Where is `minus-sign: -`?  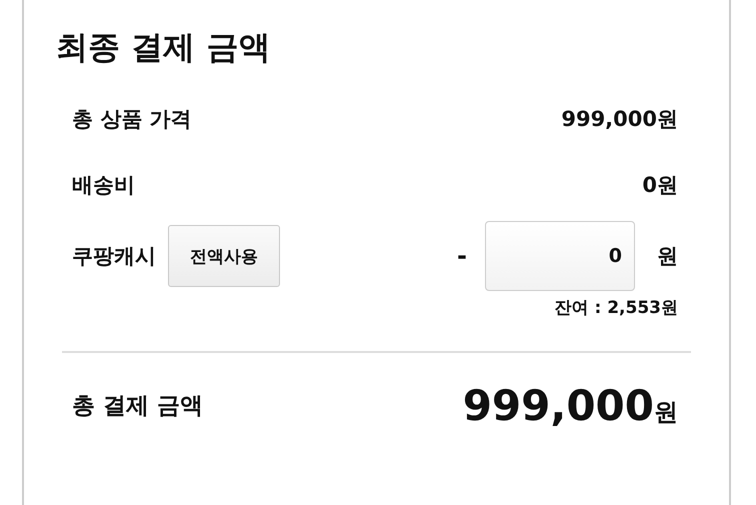
minus-sign: - is located at coordinates (462, 256).